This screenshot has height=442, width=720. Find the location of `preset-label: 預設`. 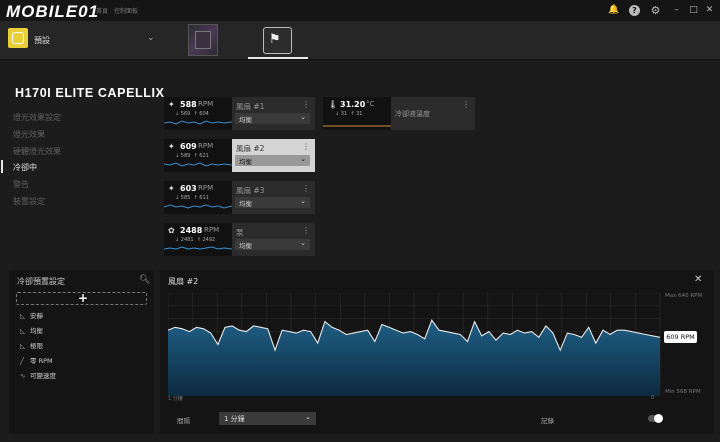

preset-label: 預設 is located at coordinates (42, 40).